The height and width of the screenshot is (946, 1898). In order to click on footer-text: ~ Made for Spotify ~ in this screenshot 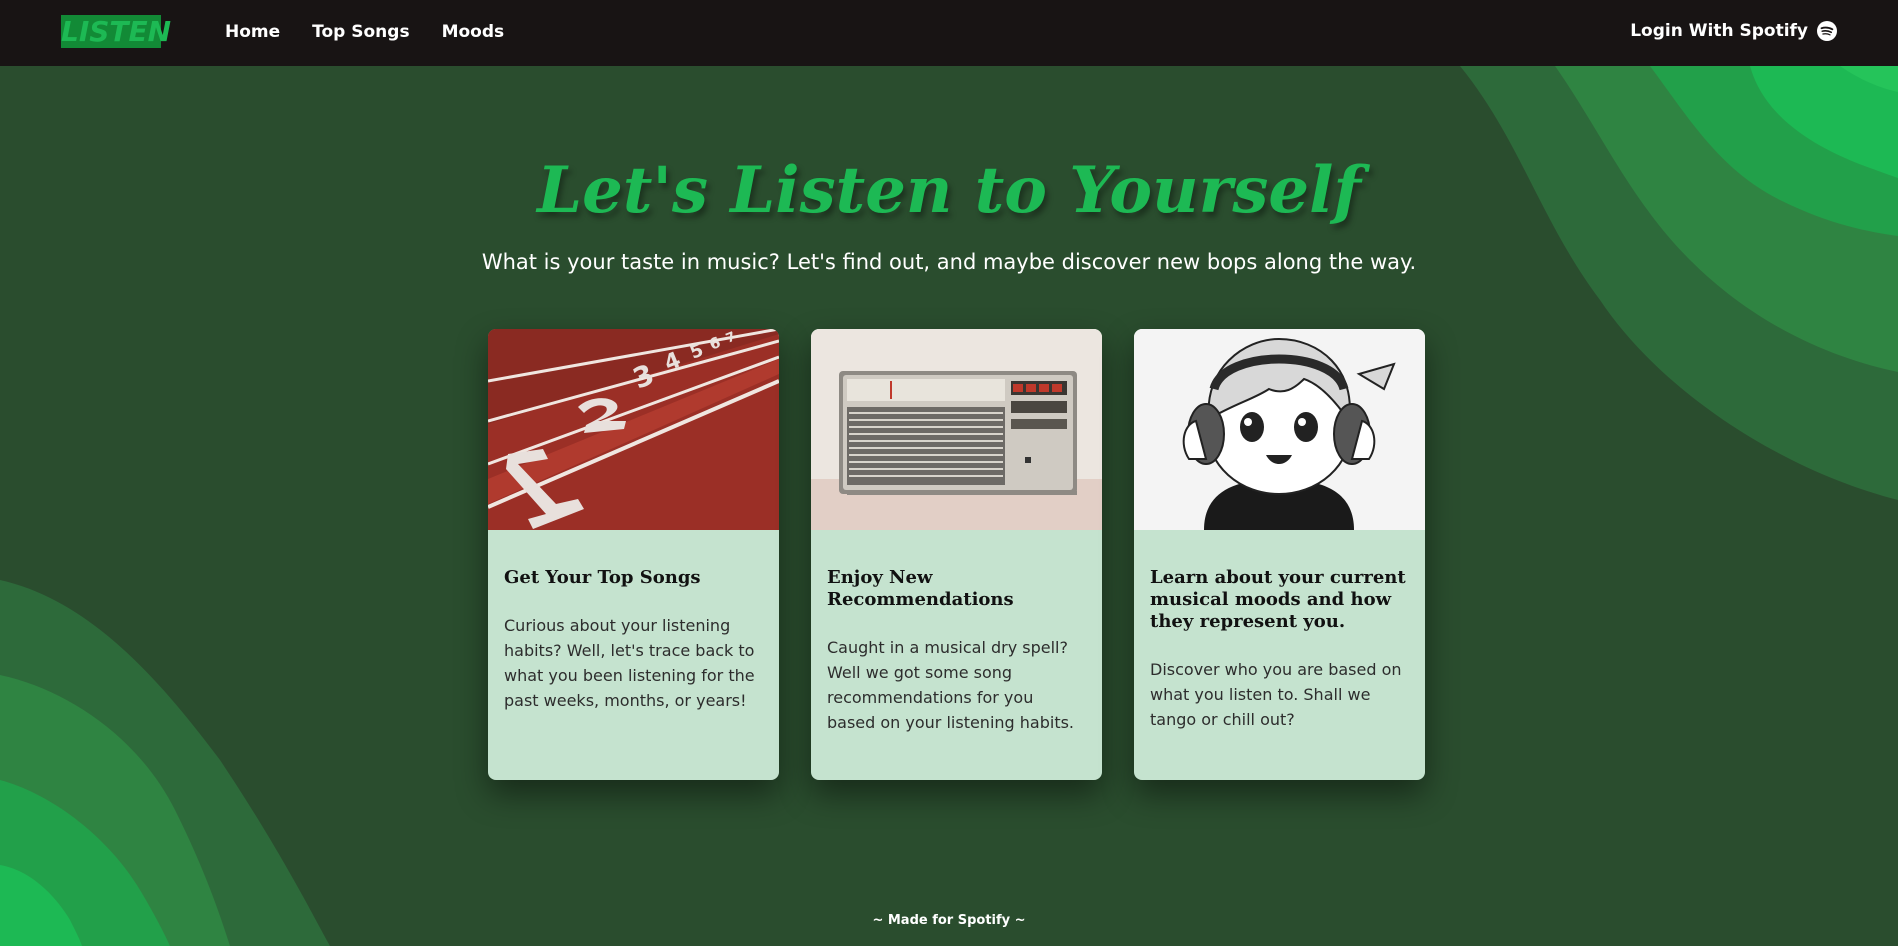, I will do `click(949, 920)`.